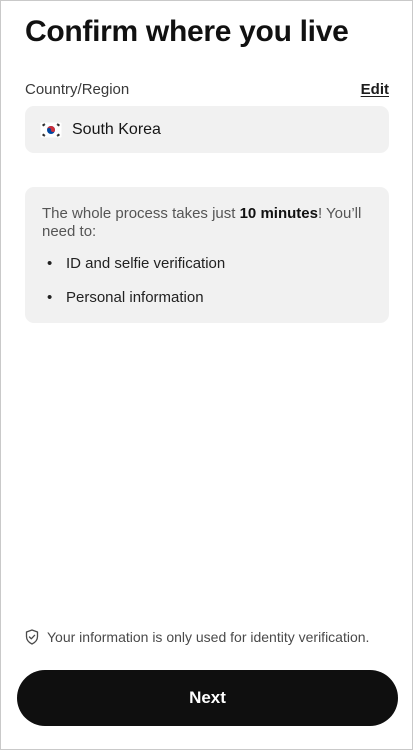  Describe the element at coordinates (207, 298) in the screenshot. I see `list-item: • Personal information` at that location.